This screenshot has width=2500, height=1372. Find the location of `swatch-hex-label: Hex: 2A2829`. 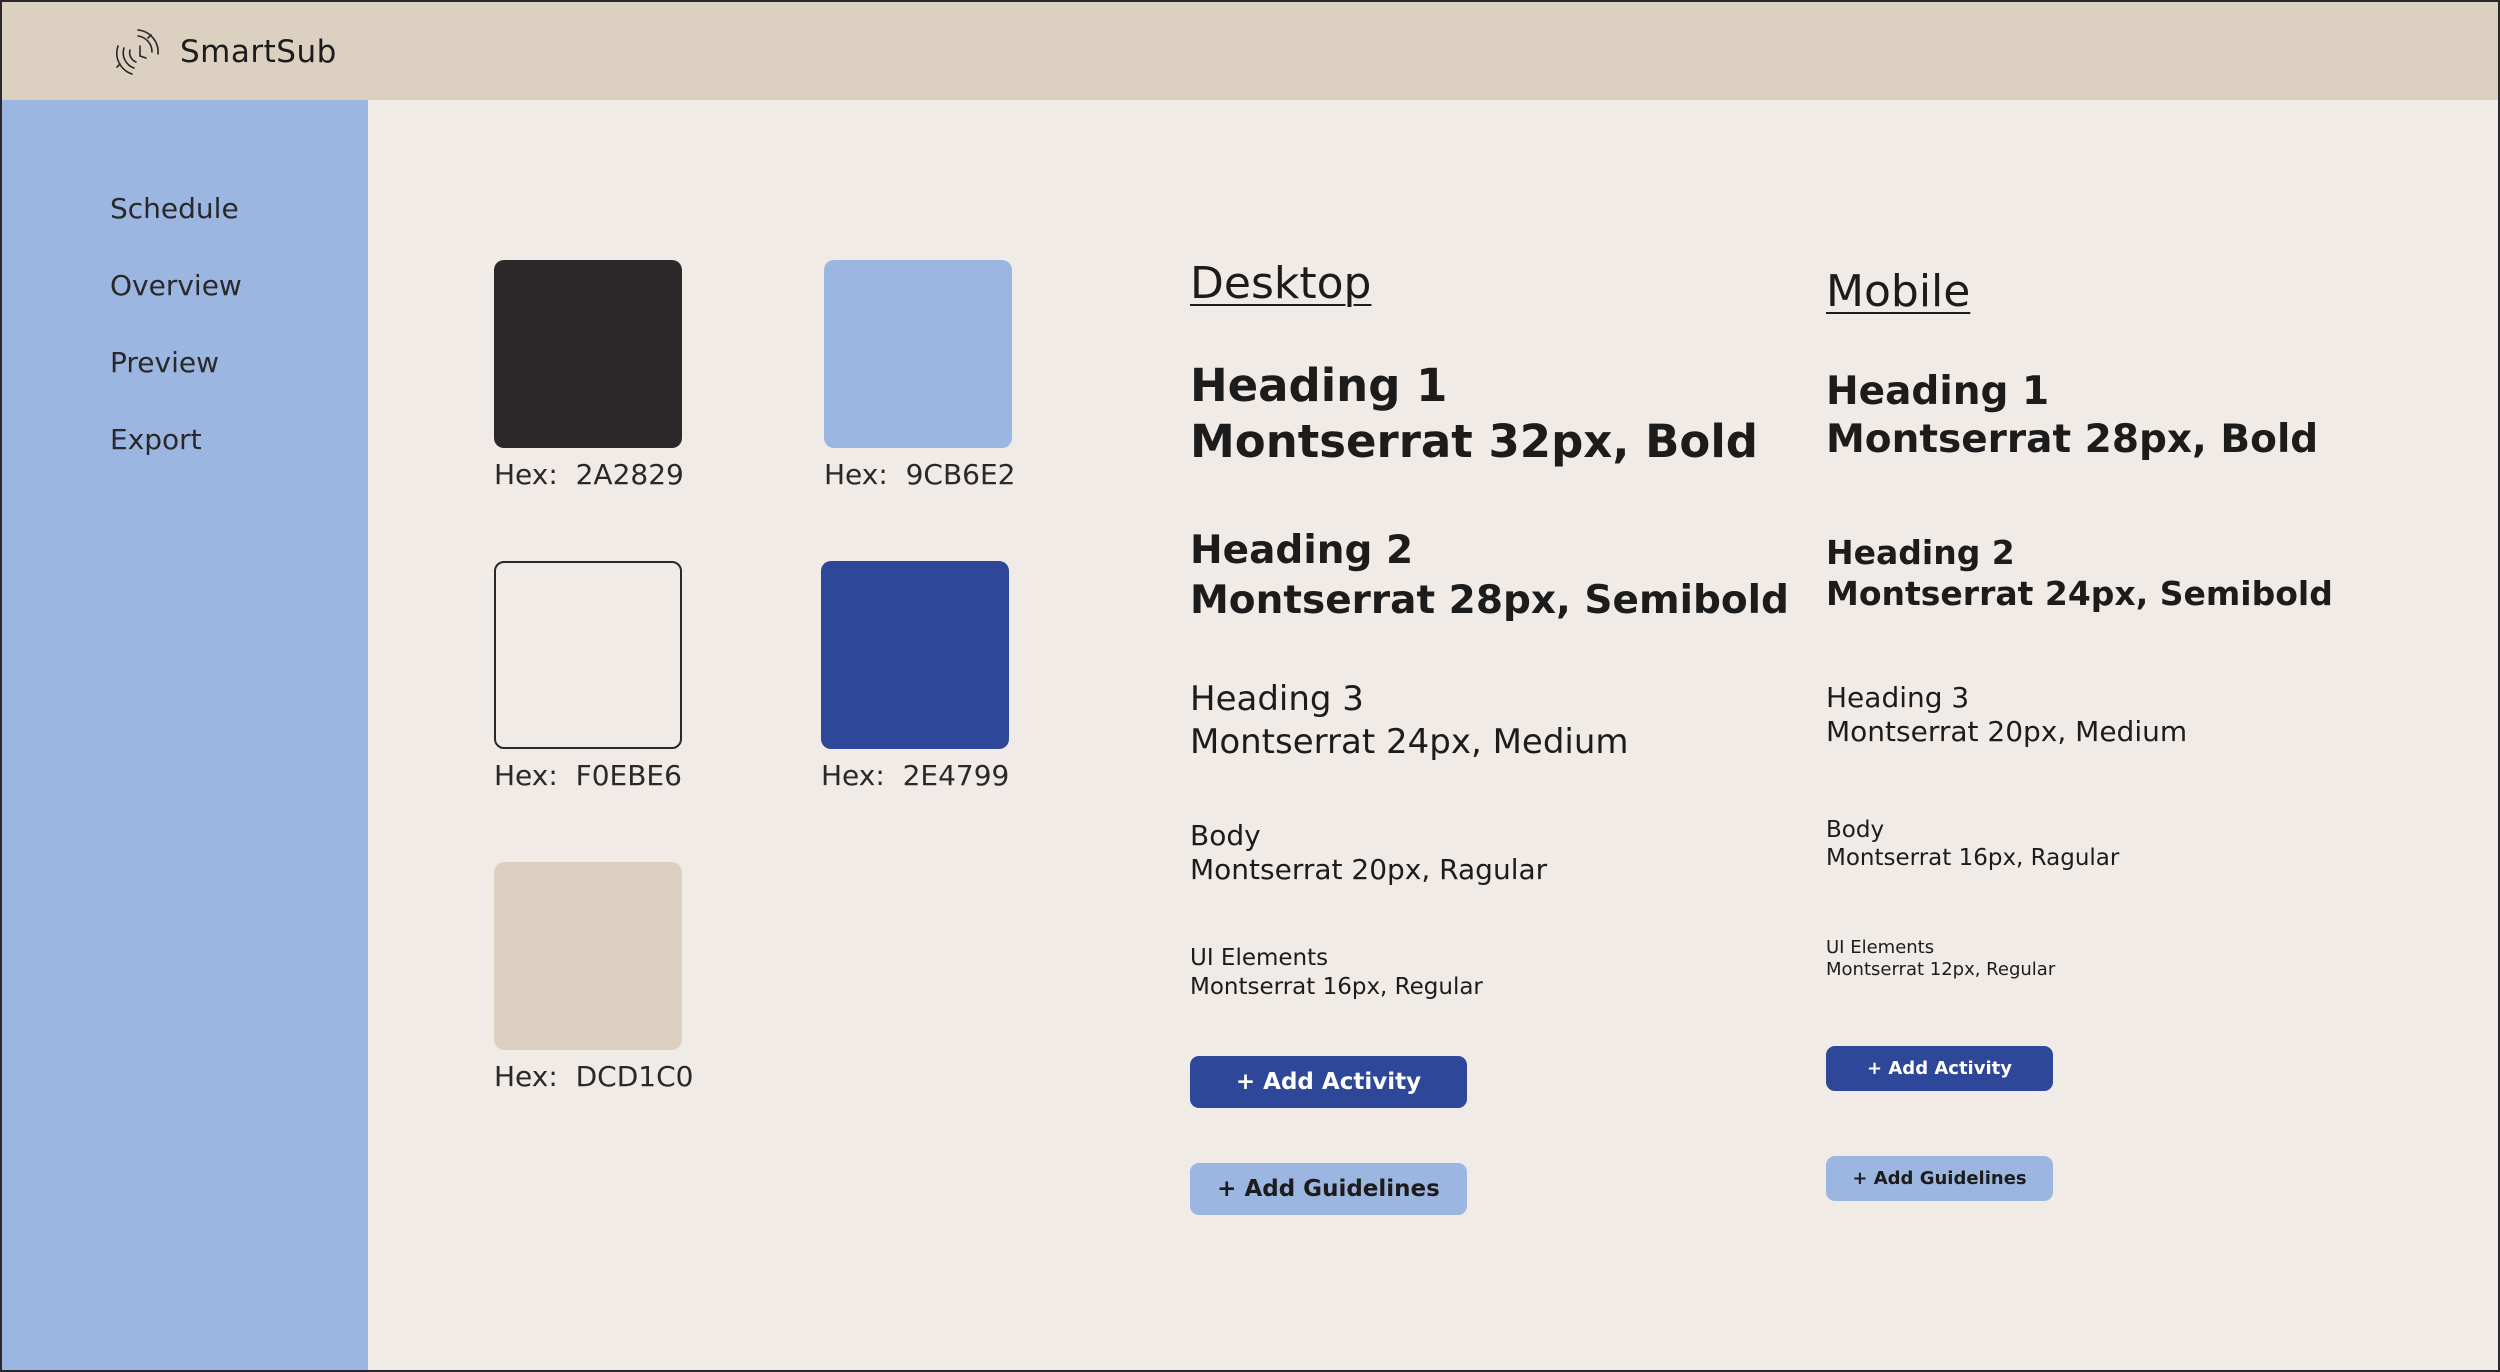

swatch-hex-label: Hex: 2A2829 is located at coordinates (589, 474).